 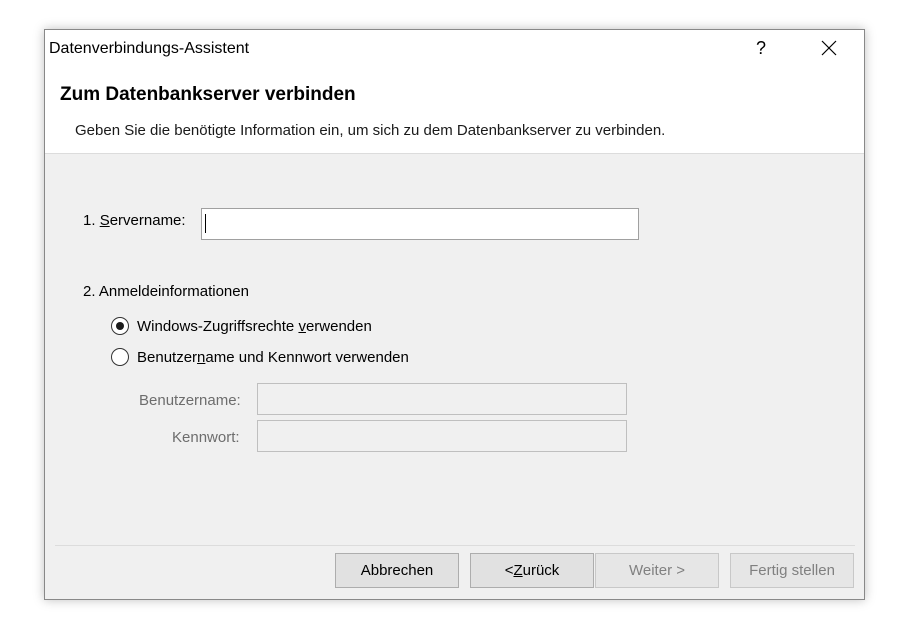 What do you see at coordinates (149, 48) in the screenshot?
I see `window-title: Datenverbindungs-Assistent` at bounding box center [149, 48].